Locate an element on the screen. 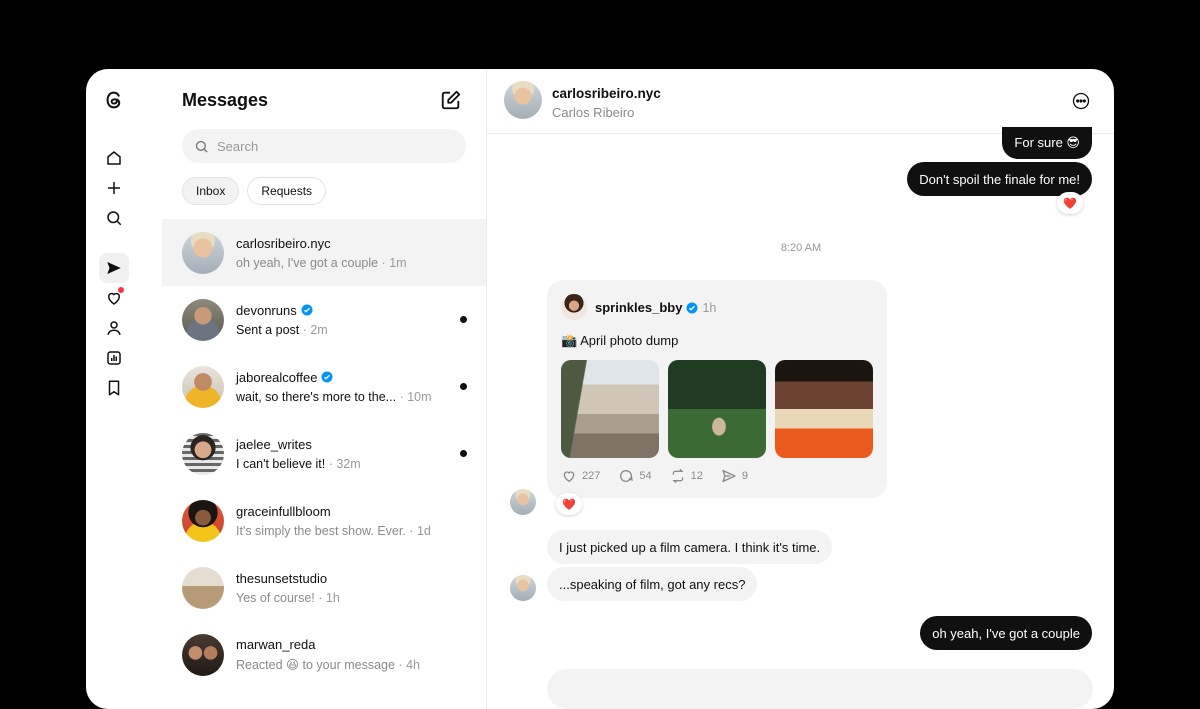  nav-insights-button is located at coordinates (114, 358).